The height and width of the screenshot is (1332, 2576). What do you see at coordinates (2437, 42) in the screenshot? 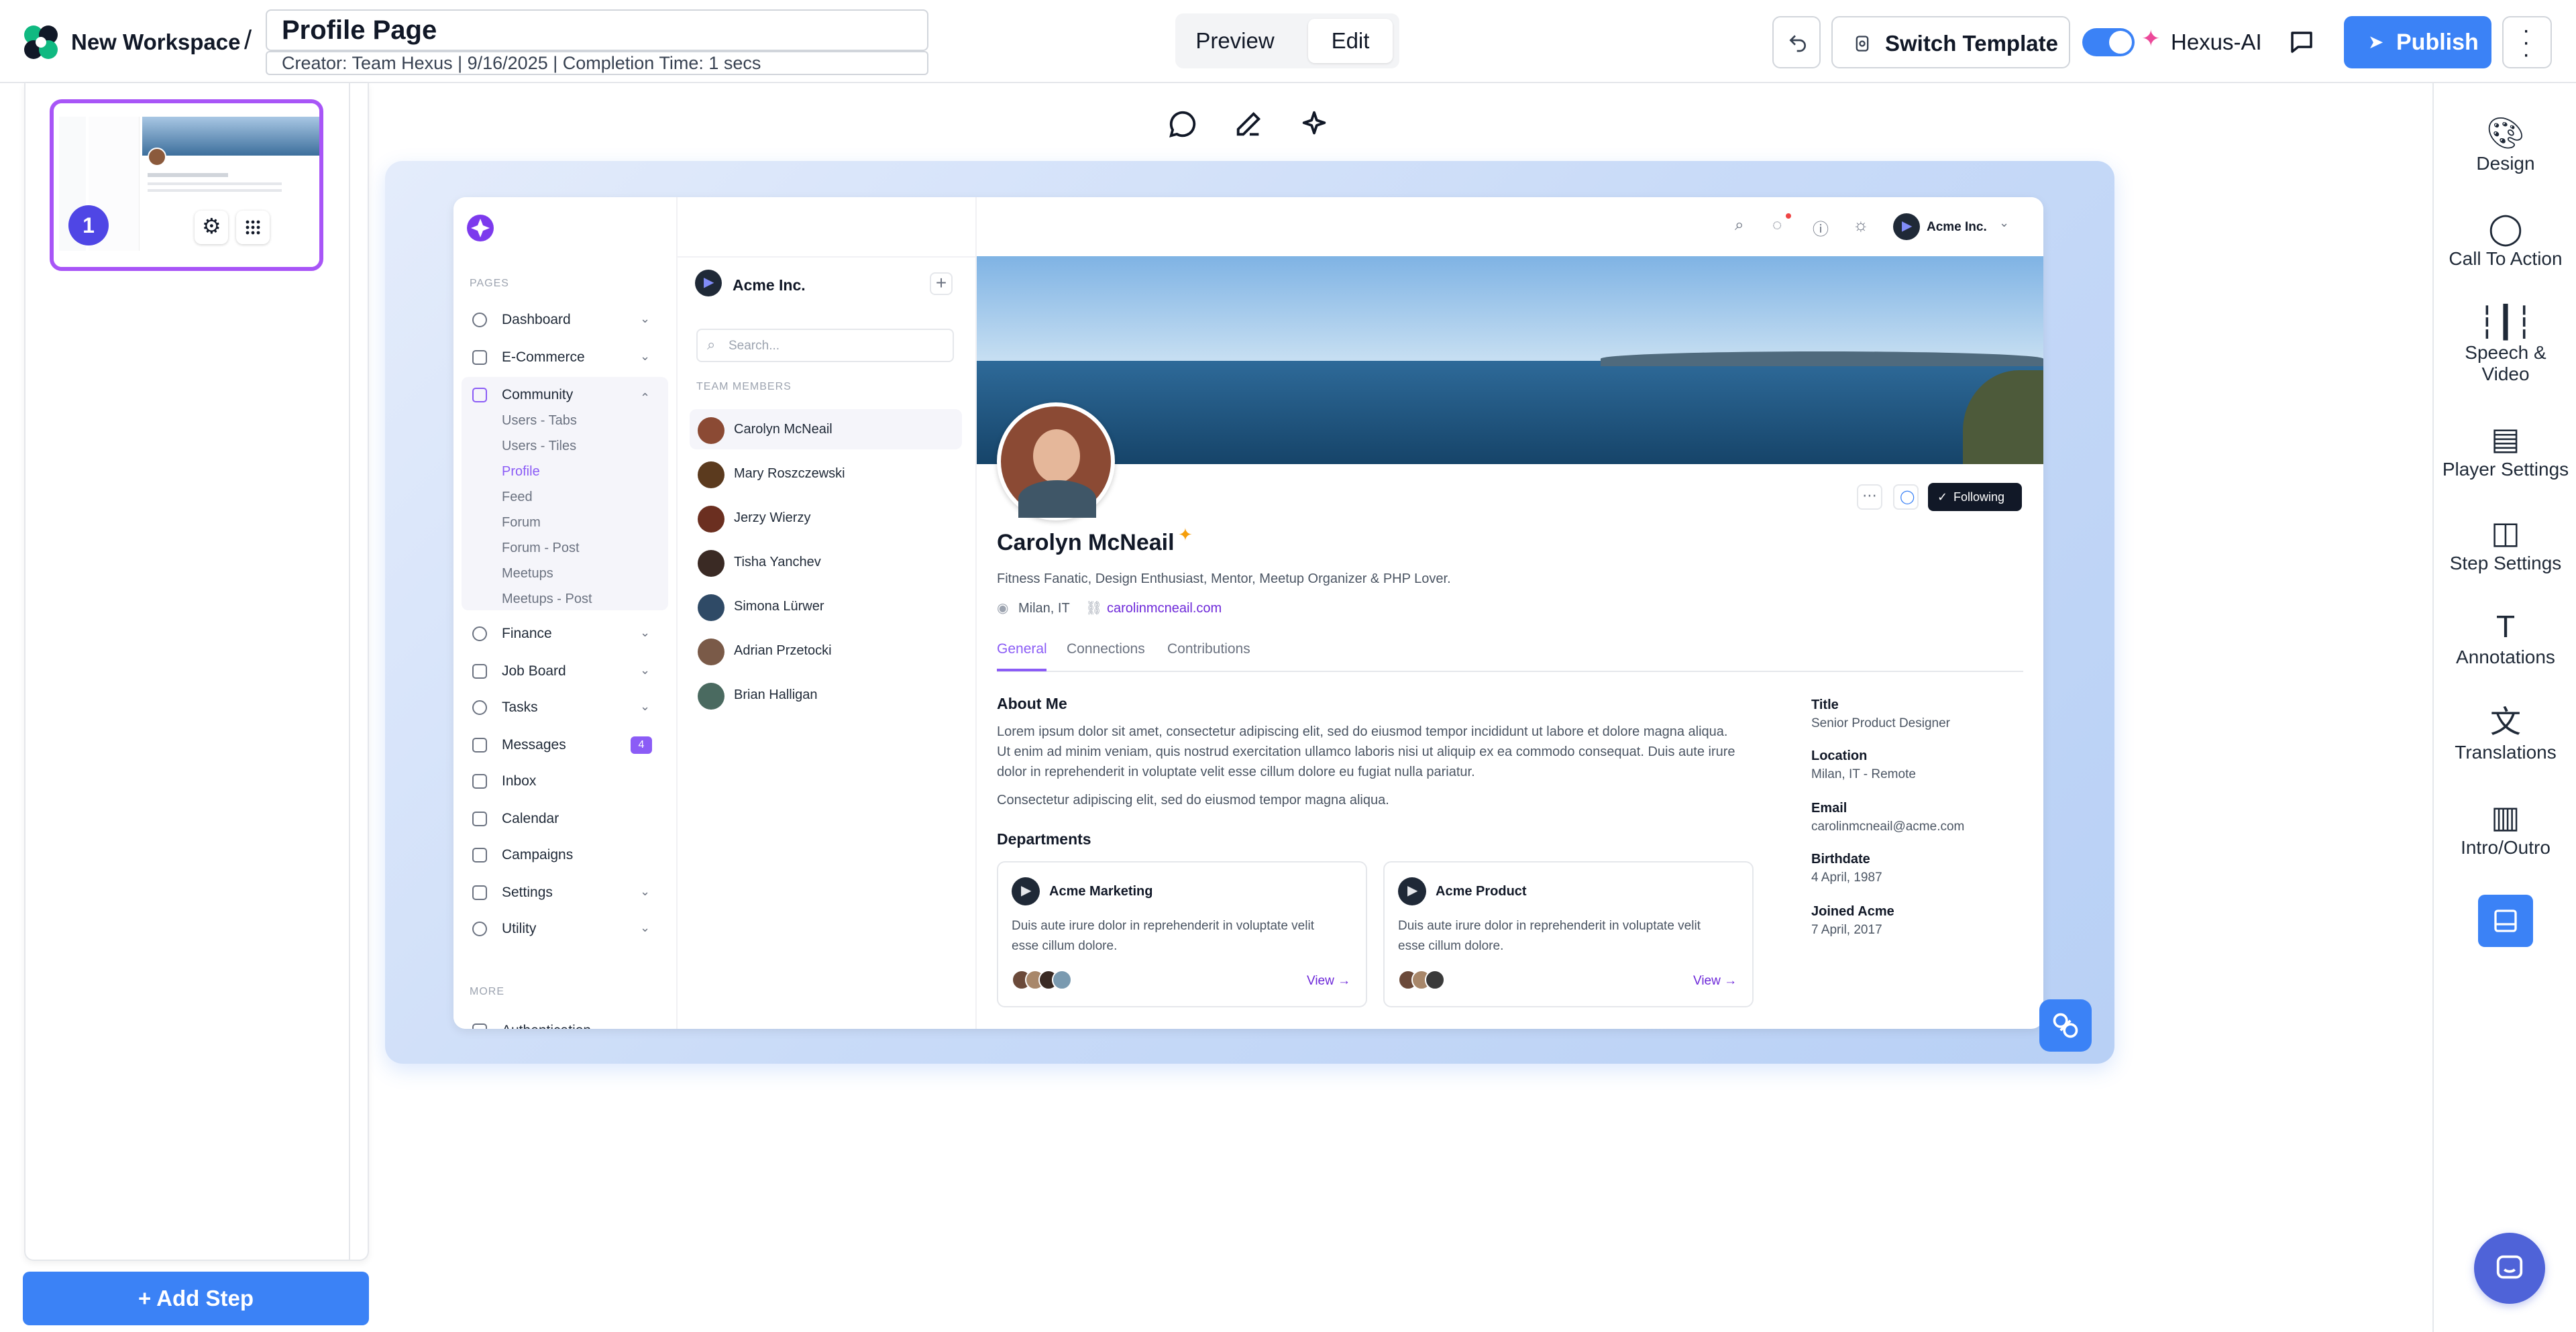
I see `publish-label: Publish` at bounding box center [2437, 42].